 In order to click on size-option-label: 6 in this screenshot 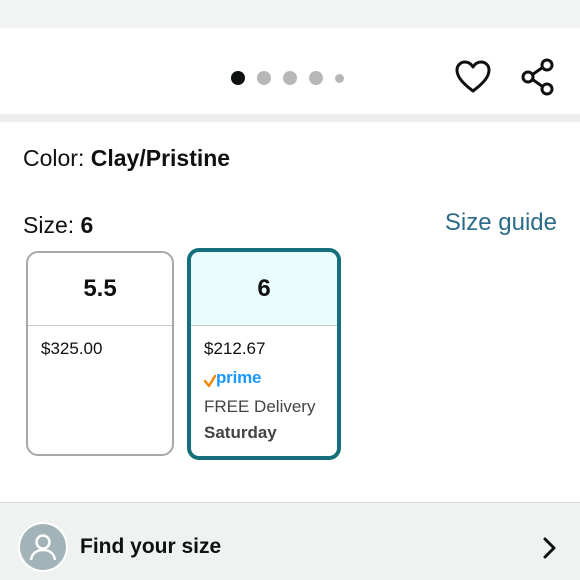, I will do `click(264, 289)`.